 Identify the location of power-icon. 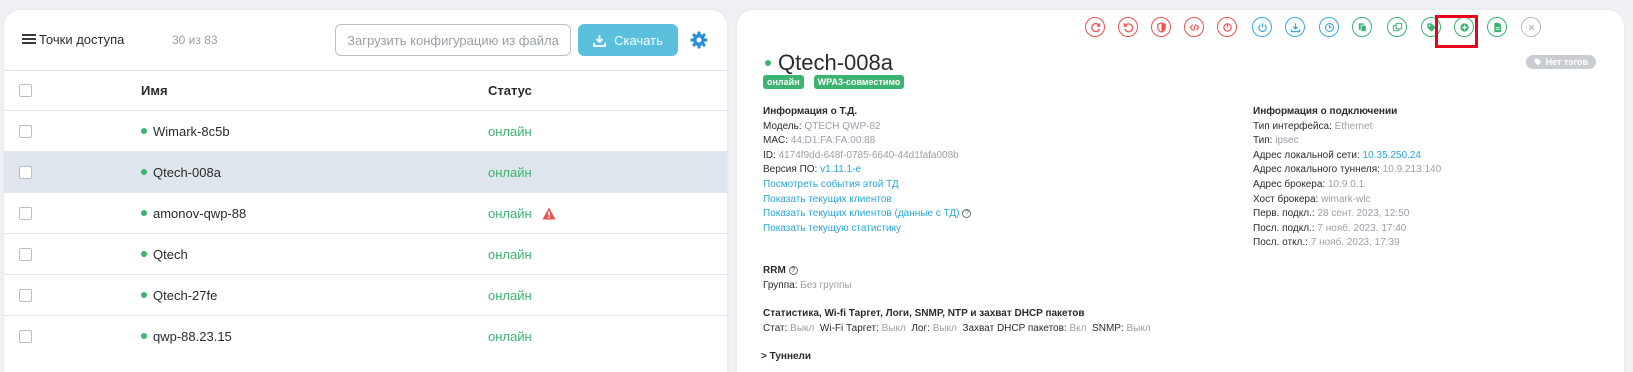
(1262, 27).